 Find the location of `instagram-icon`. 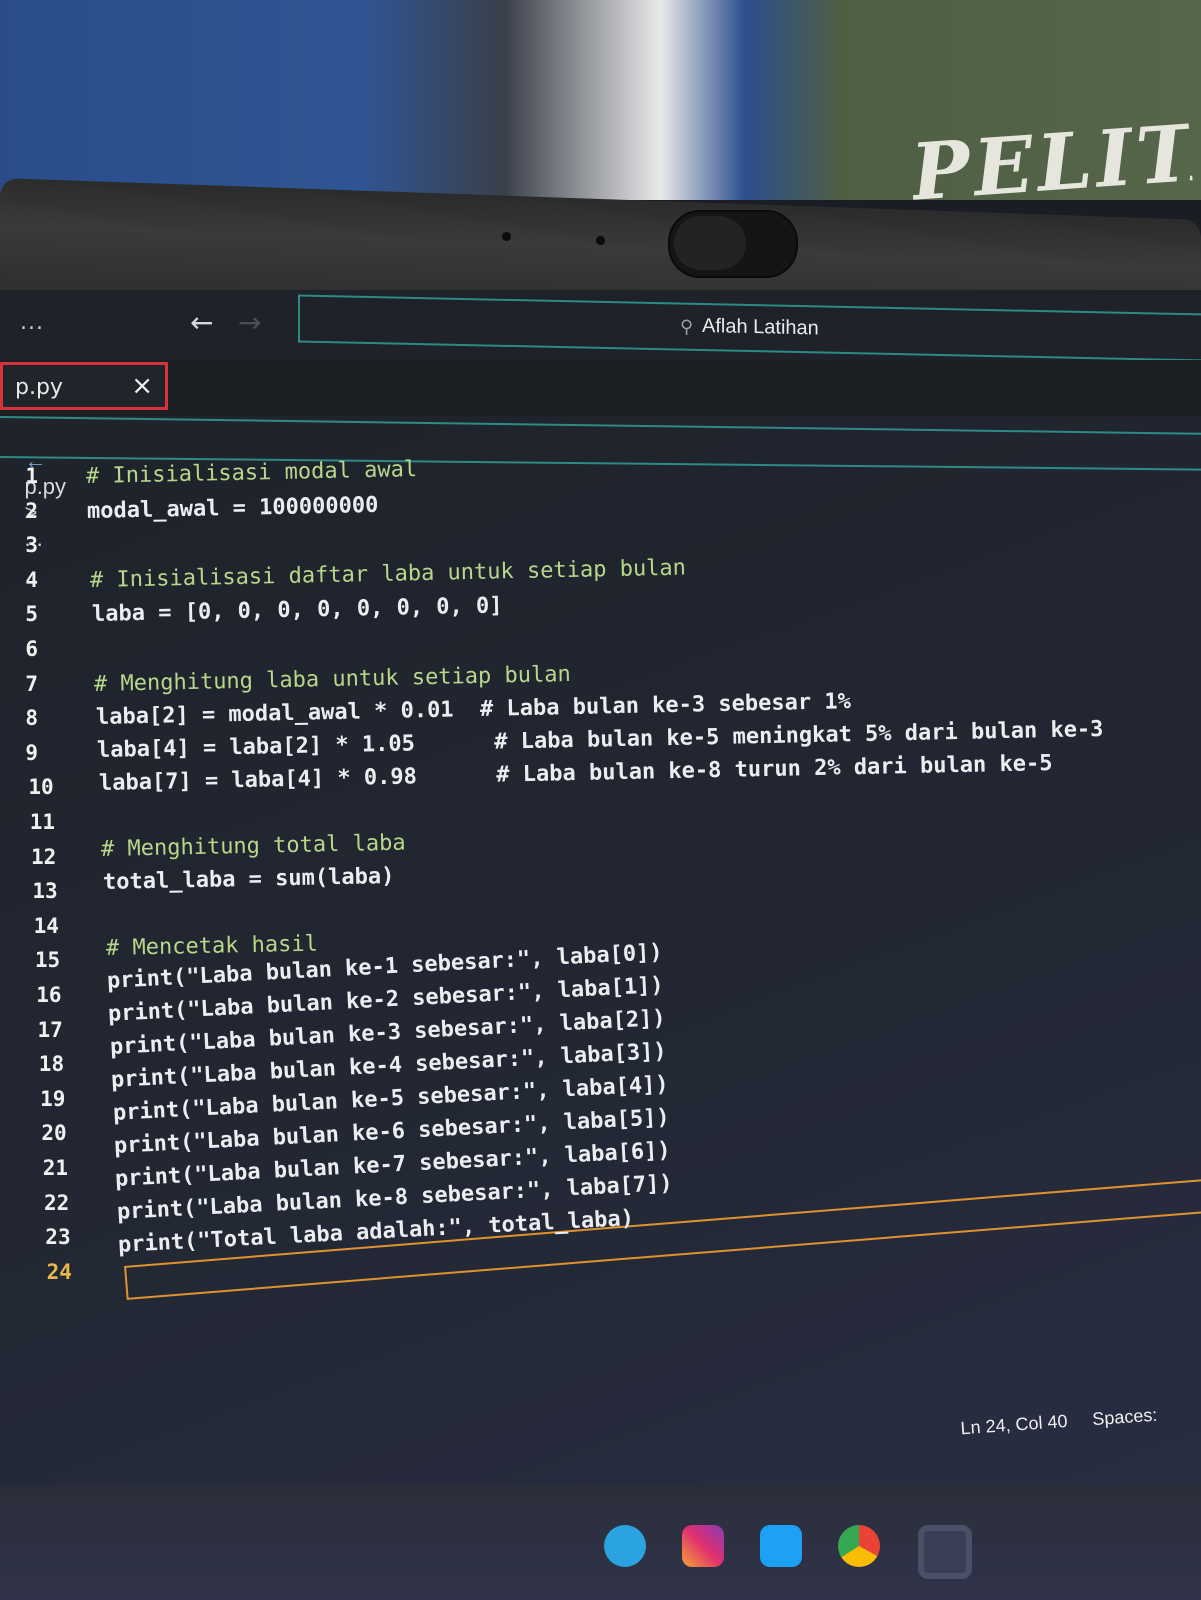

instagram-icon is located at coordinates (703, 1546).